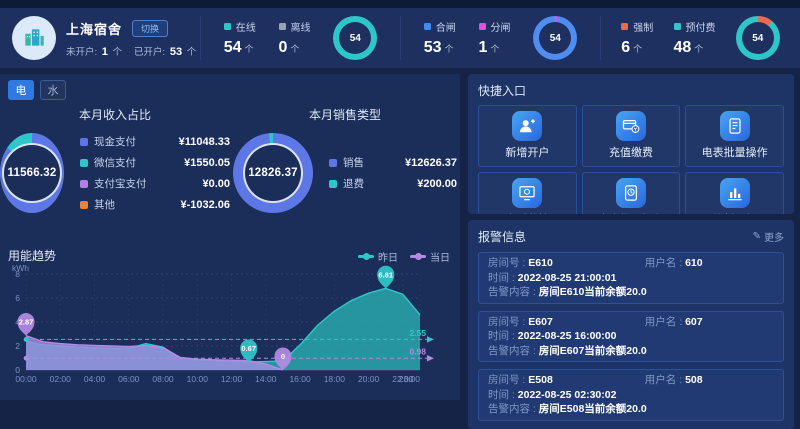 This screenshot has height=429, width=800. What do you see at coordinates (32, 256) in the screenshot?
I see `trend-title: 用能趋势` at bounding box center [32, 256].